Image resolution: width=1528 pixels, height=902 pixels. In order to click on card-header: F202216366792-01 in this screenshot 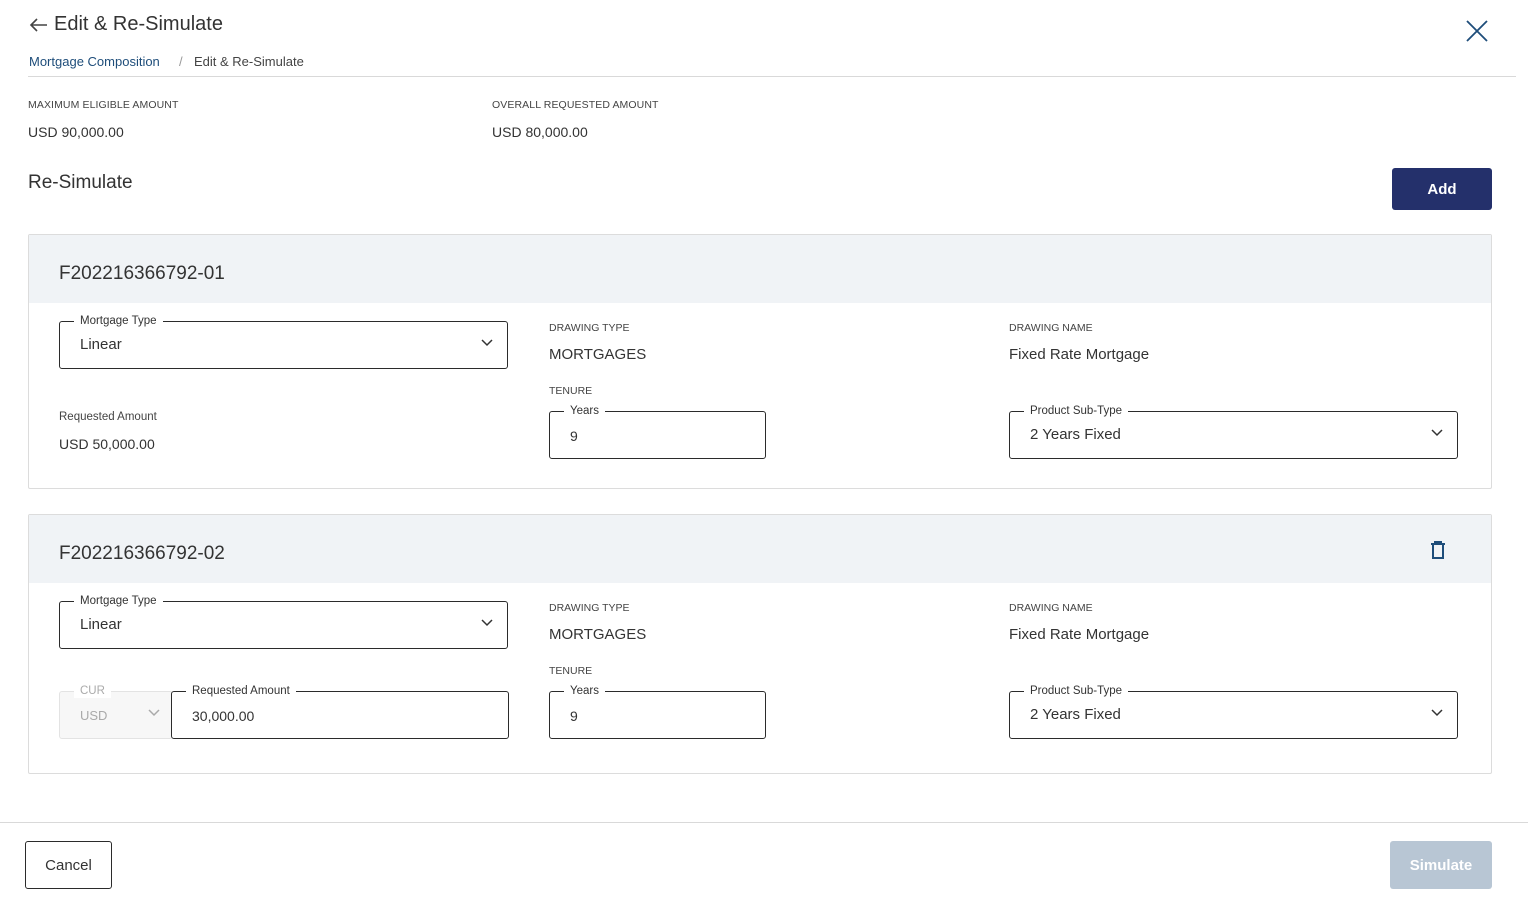, I will do `click(760, 269)`.